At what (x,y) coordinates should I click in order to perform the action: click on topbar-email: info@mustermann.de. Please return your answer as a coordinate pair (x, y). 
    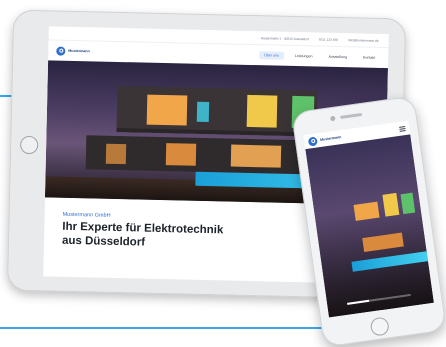
    Looking at the image, I should click on (363, 40).